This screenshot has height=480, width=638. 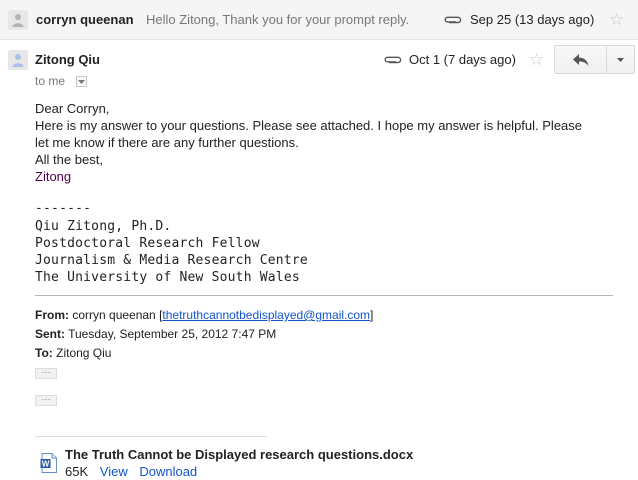 What do you see at coordinates (168, 471) in the screenshot?
I see `attachment-download-link: Download` at bounding box center [168, 471].